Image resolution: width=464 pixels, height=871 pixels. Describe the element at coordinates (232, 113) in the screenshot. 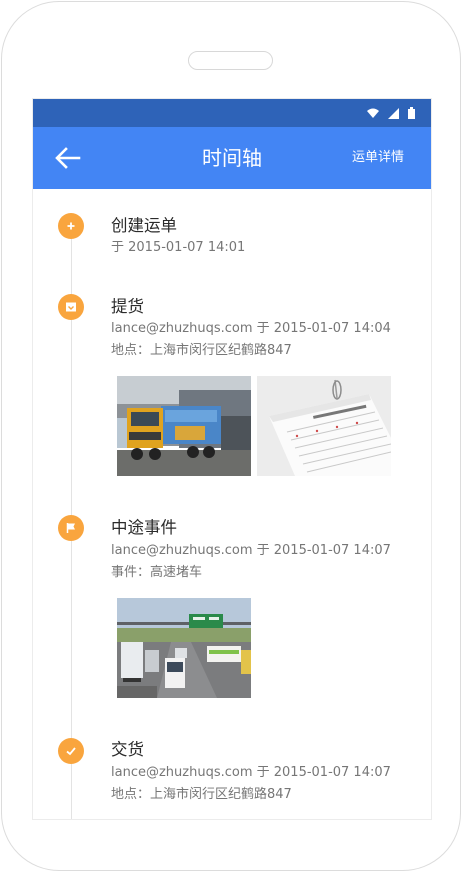

I see `status-bar` at that location.